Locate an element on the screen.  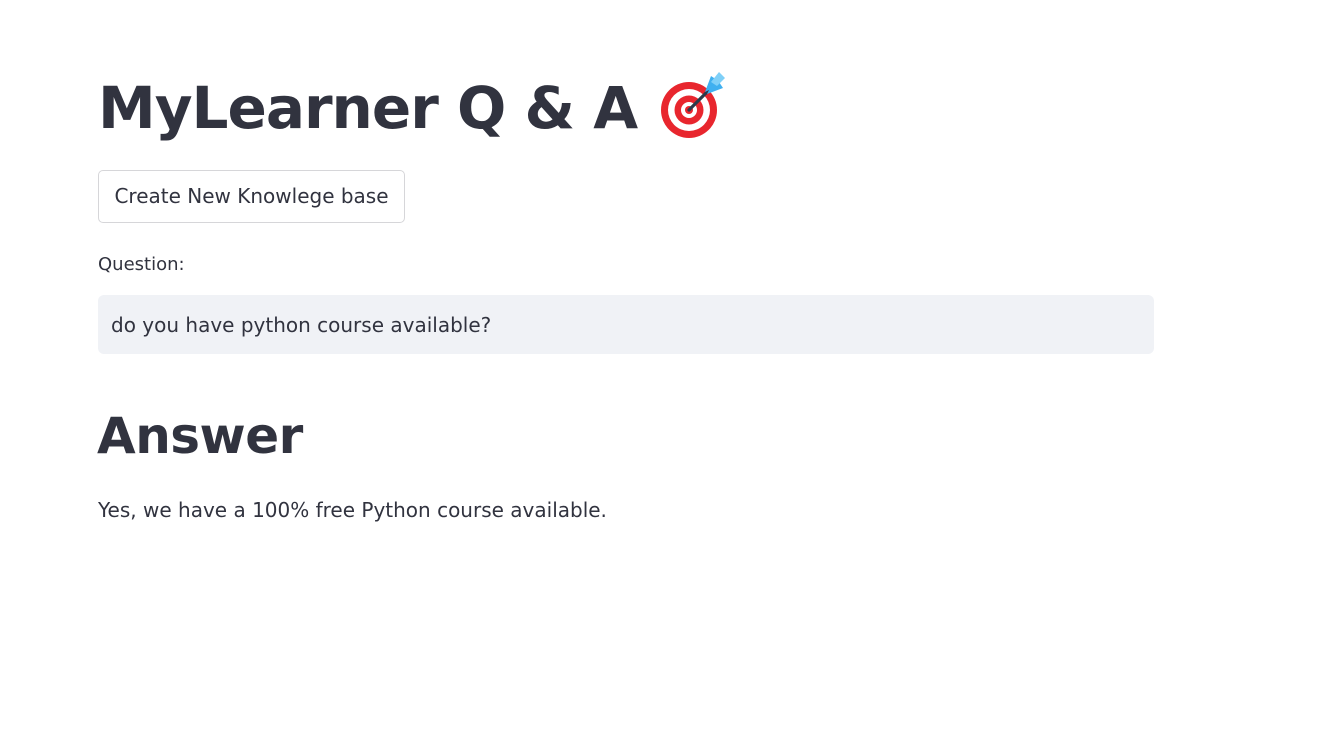
answer-heading: Answer is located at coordinates (200, 436).